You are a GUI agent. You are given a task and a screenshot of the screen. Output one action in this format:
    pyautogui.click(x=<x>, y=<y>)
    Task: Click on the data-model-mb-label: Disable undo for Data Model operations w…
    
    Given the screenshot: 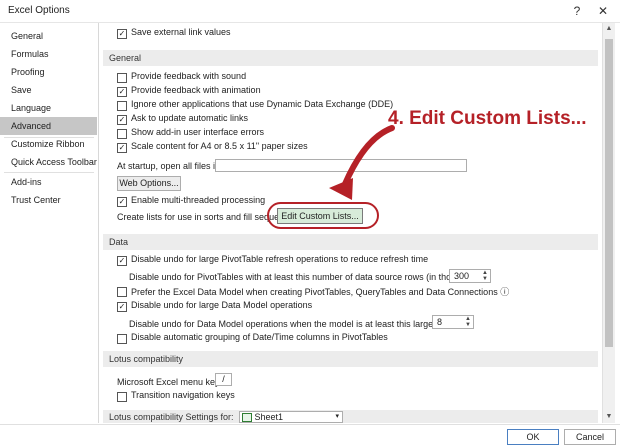 What is the action you would take?
    pyautogui.click(x=298, y=324)
    